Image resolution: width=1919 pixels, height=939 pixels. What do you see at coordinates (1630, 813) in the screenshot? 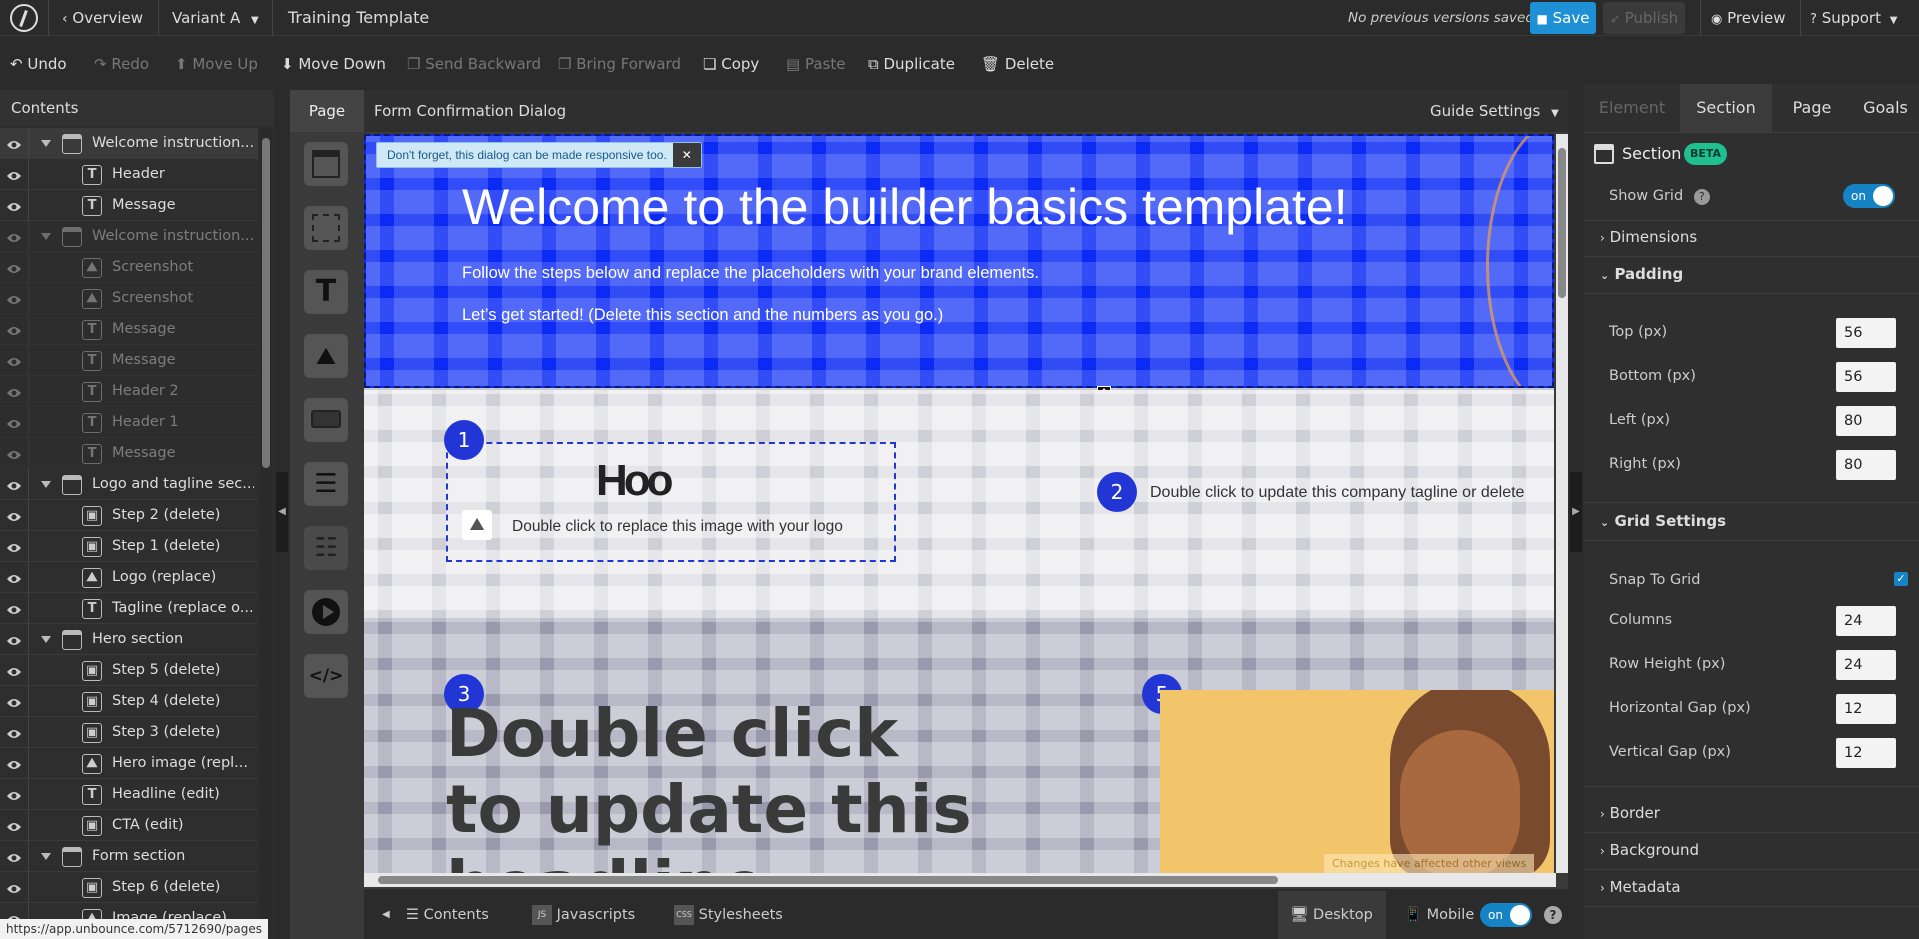
I see `border-section: › Border` at bounding box center [1630, 813].